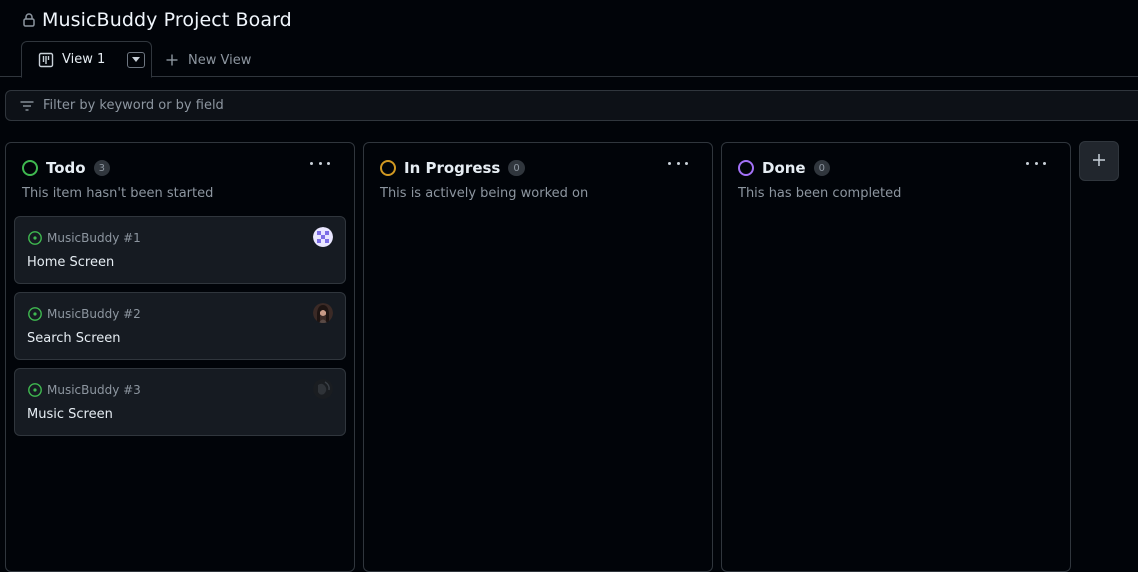  I want to click on card-ref: MusicBuddy #2, so click(84, 314).